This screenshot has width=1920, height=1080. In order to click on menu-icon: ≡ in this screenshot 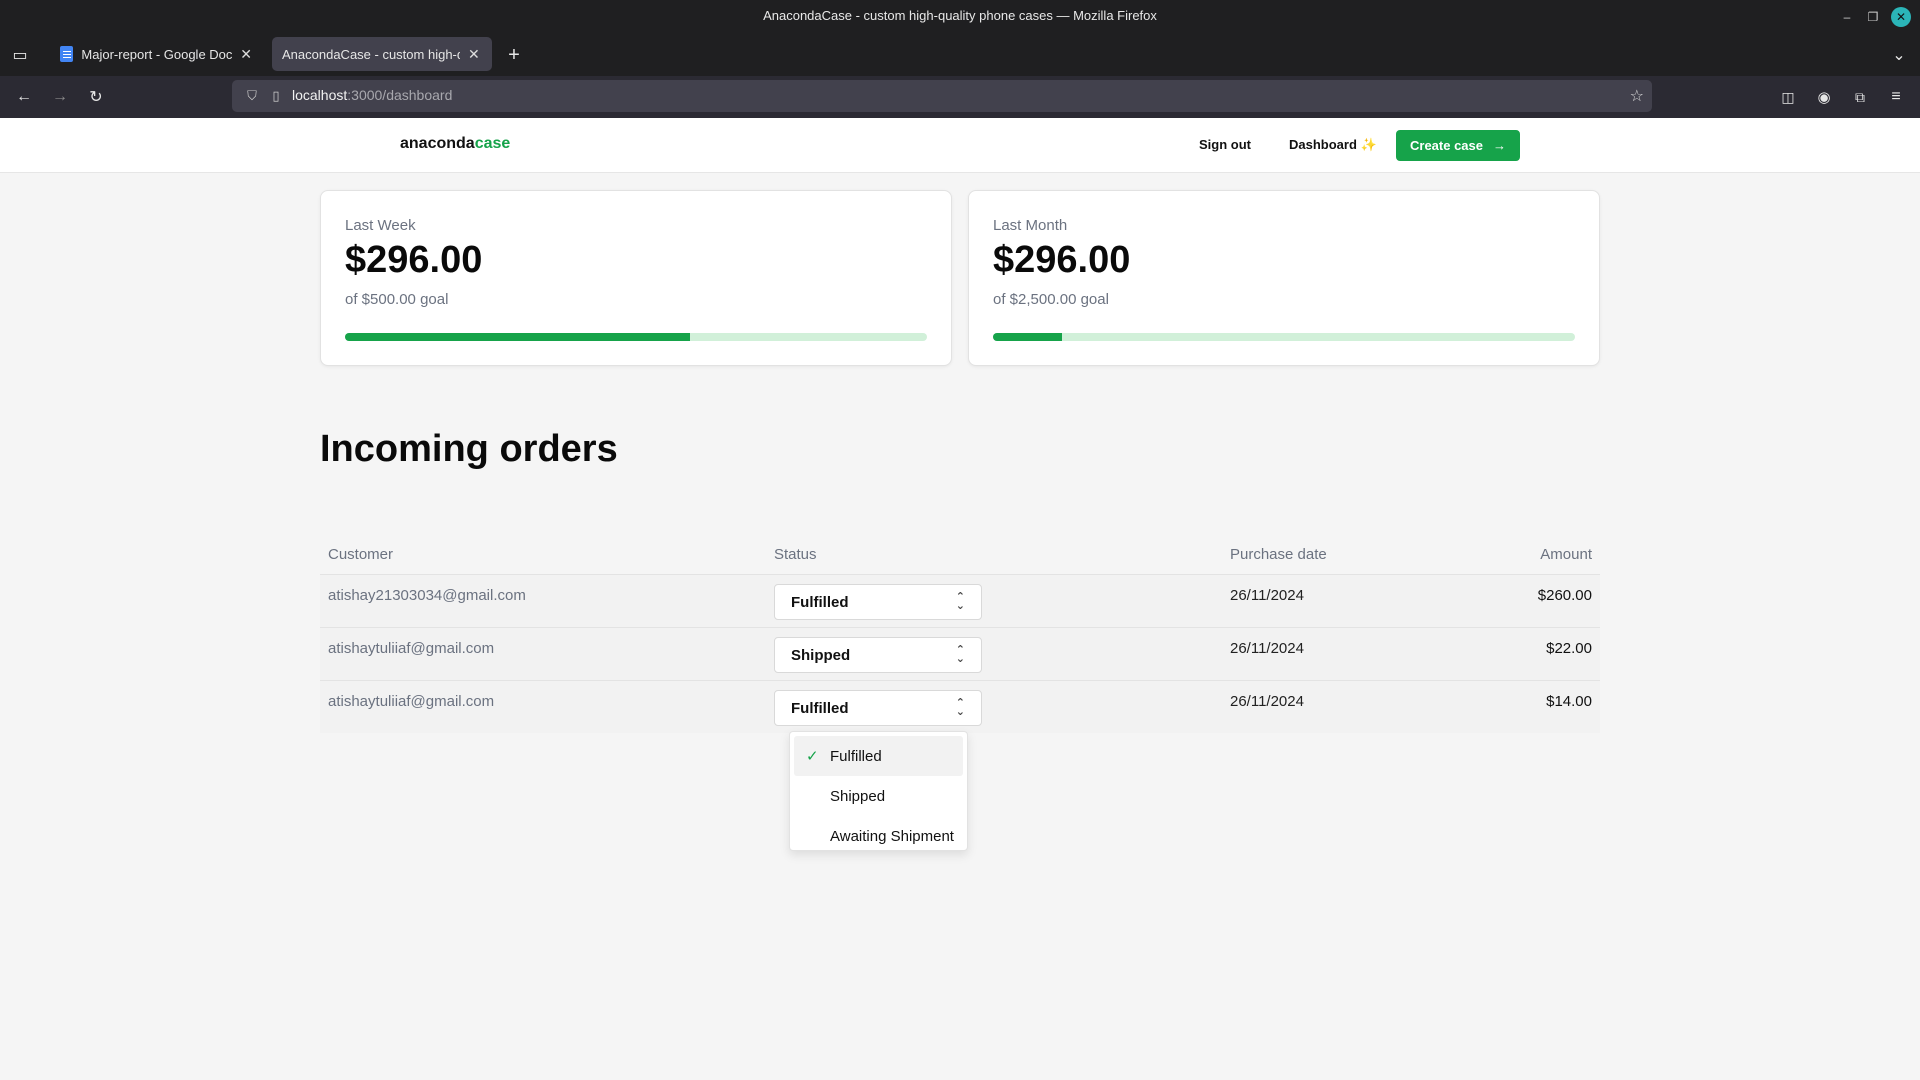, I will do `click(1896, 97)`.